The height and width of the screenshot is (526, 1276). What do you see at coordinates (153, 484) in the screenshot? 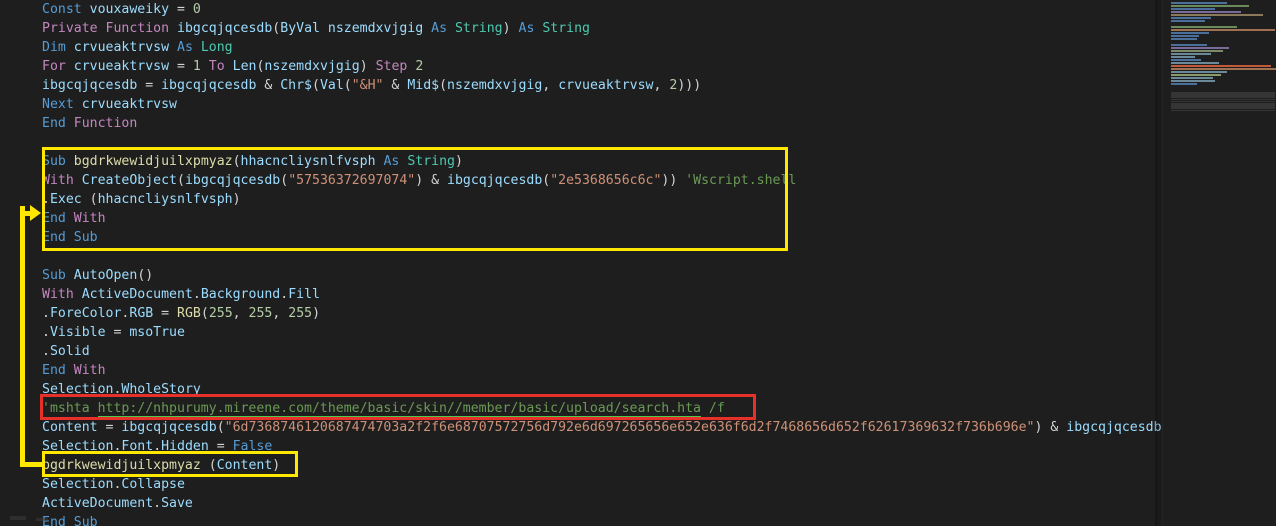
I see `code-token: Collapse` at bounding box center [153, 484].